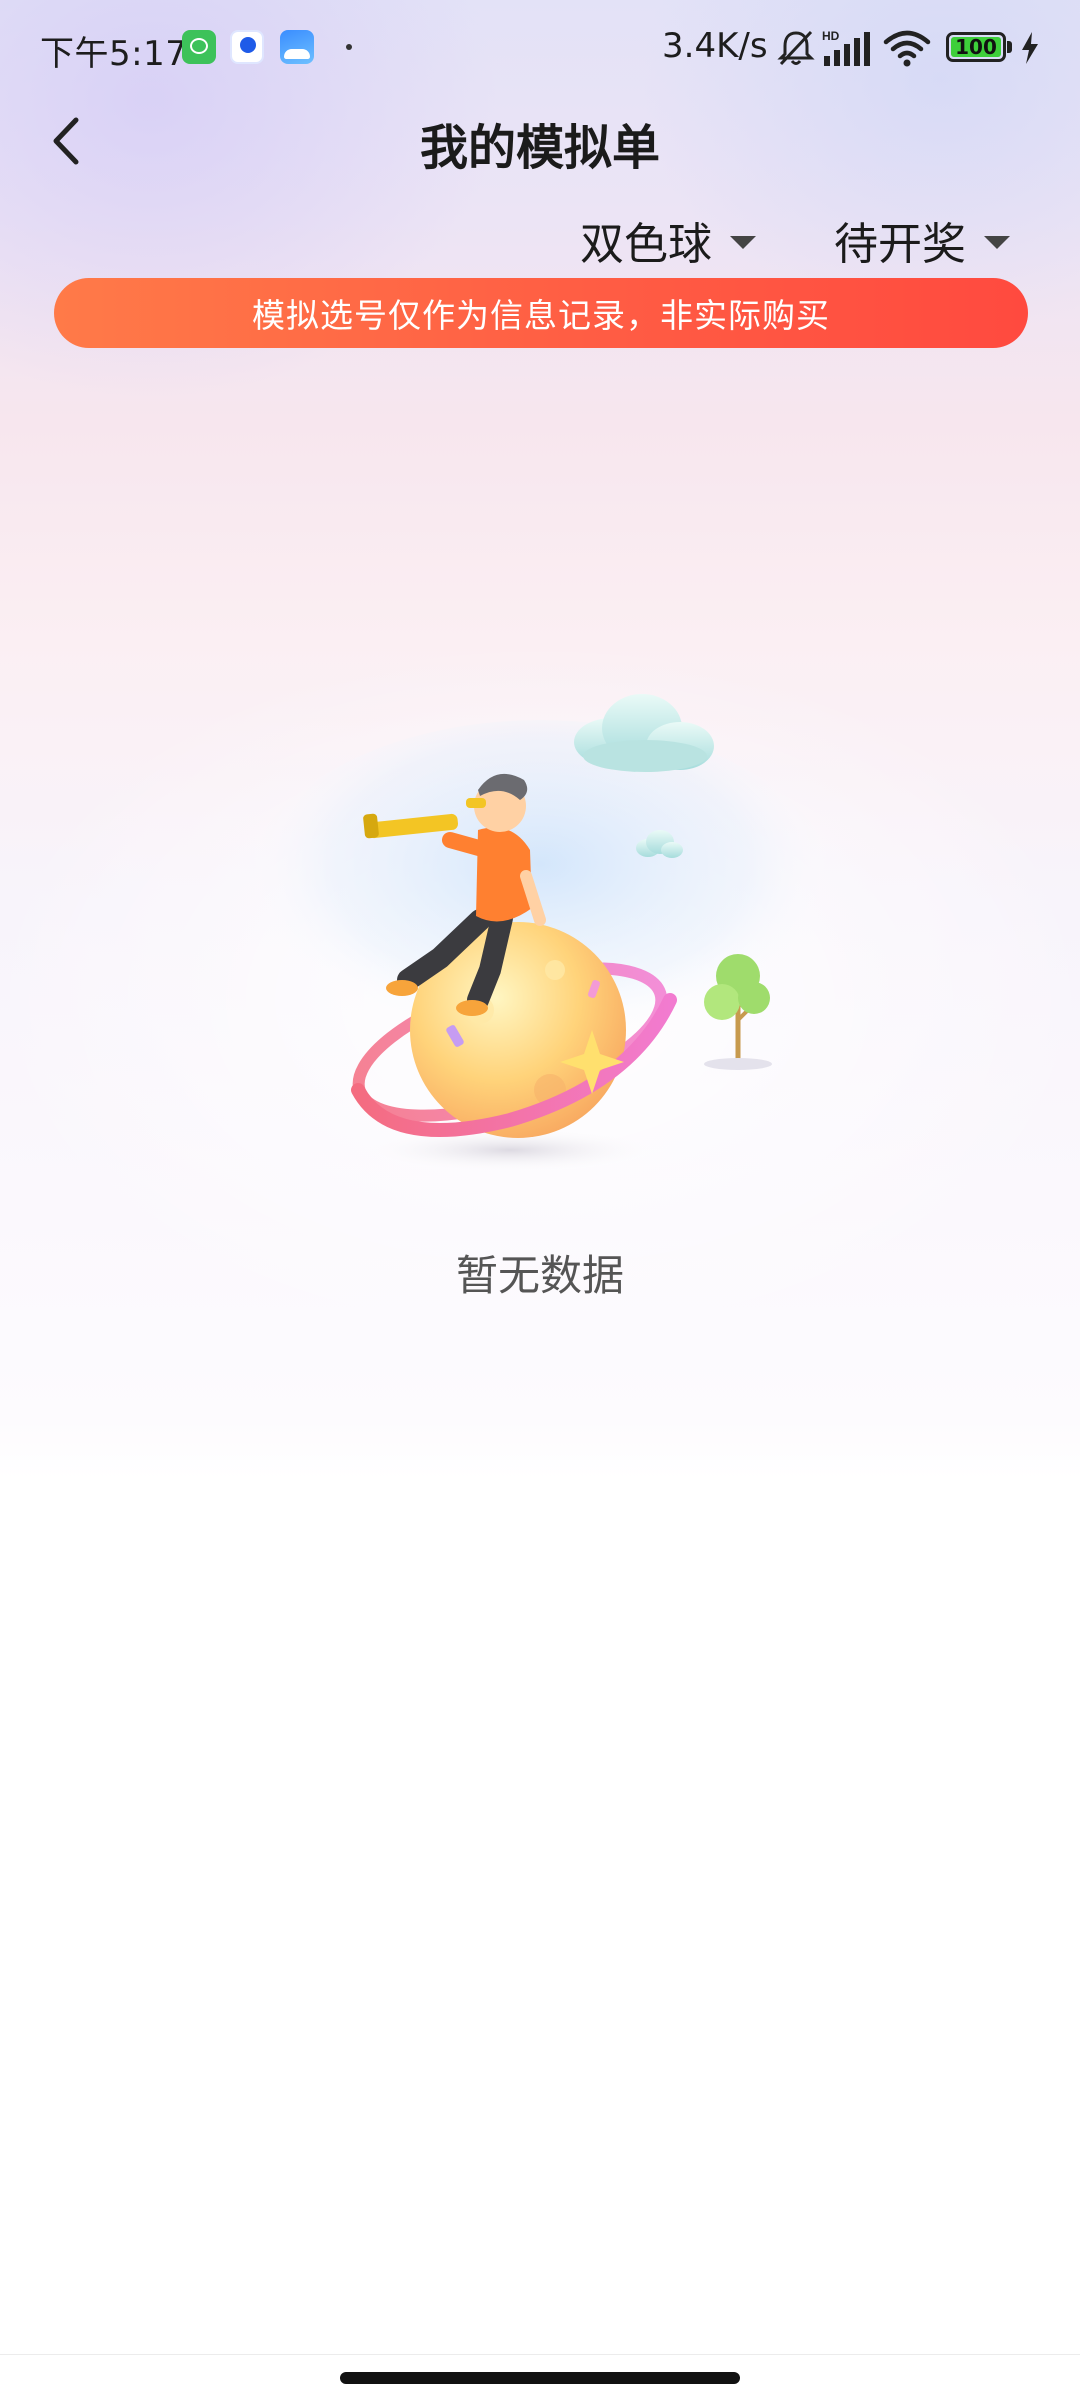 This screenshot has height=2400, width=1080. What do you see at coordinates (646, 244) in the screenshot?
I see `lottery-type-label: 双色球` at bounding box center [646, 244].